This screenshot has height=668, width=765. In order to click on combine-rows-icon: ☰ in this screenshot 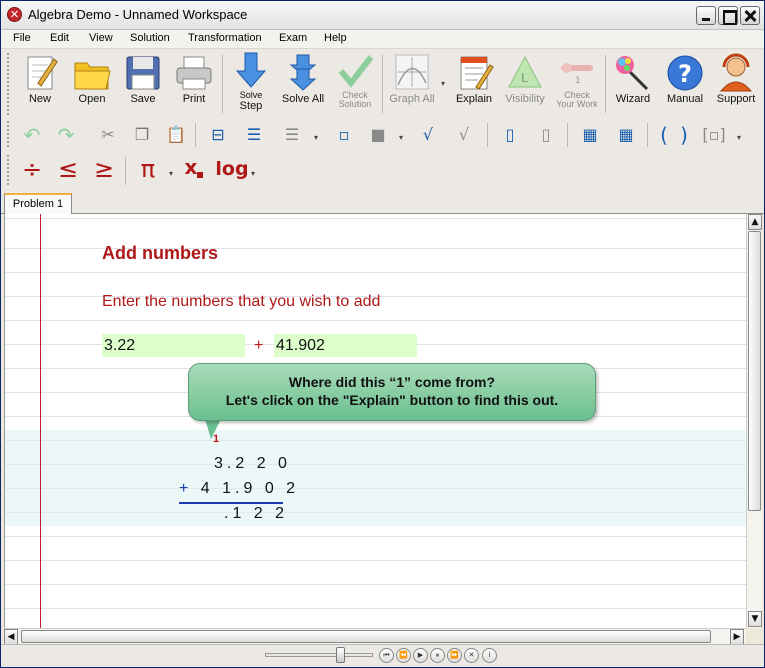, I will do `click(254, 135)`.